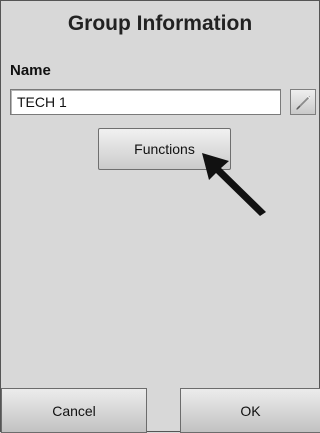 Image resolution: width=320 pixels, height=433 pixels. I want to click on cancel-button: Cancel, so click(74, 410).